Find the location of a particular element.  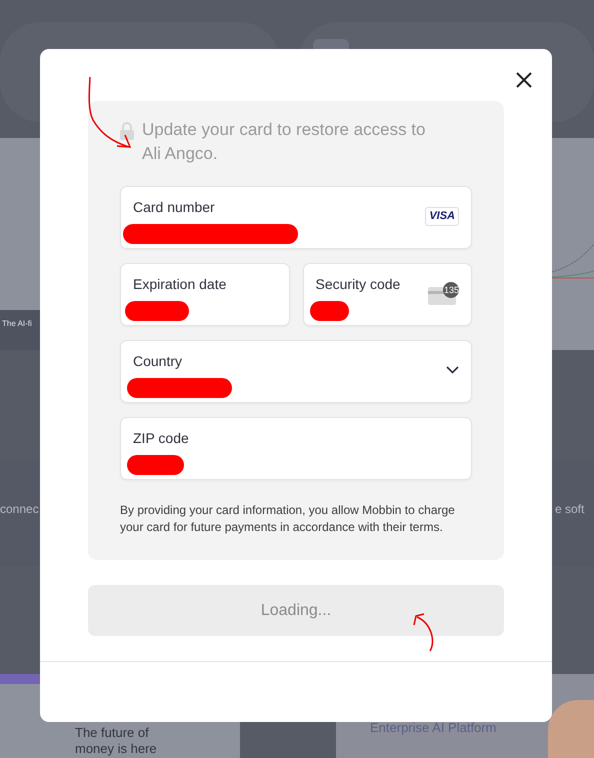

headline-text: The future of money is here is located at coordinates (116, 741).